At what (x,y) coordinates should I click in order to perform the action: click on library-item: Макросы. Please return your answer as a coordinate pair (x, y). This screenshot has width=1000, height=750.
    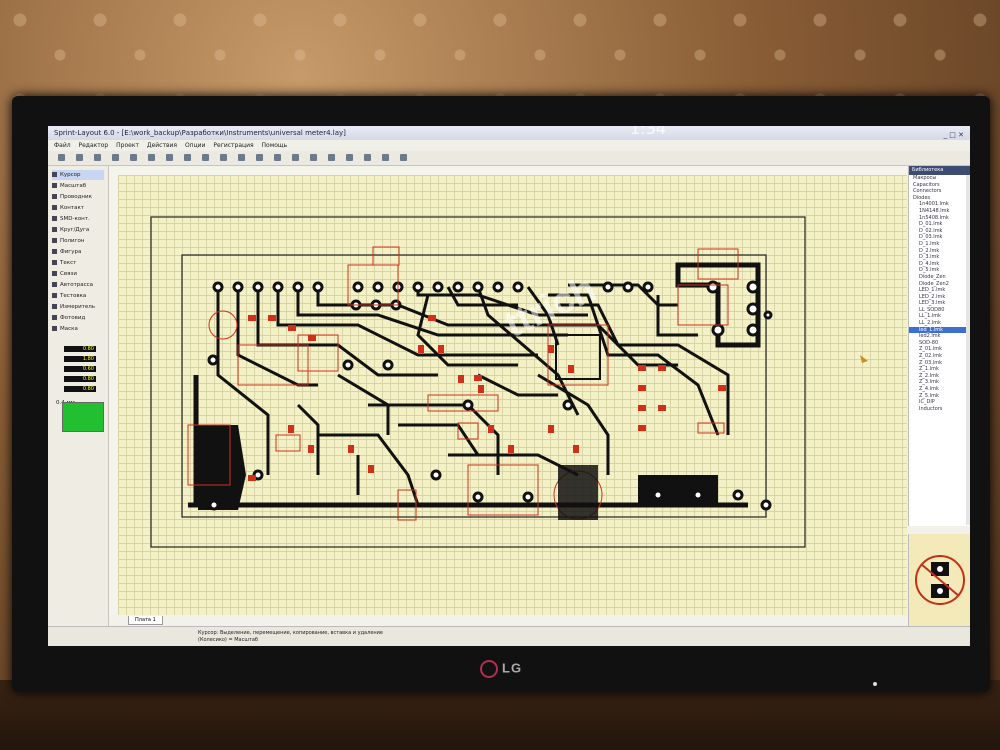
    Looking at the image, I should click on (939, 178).